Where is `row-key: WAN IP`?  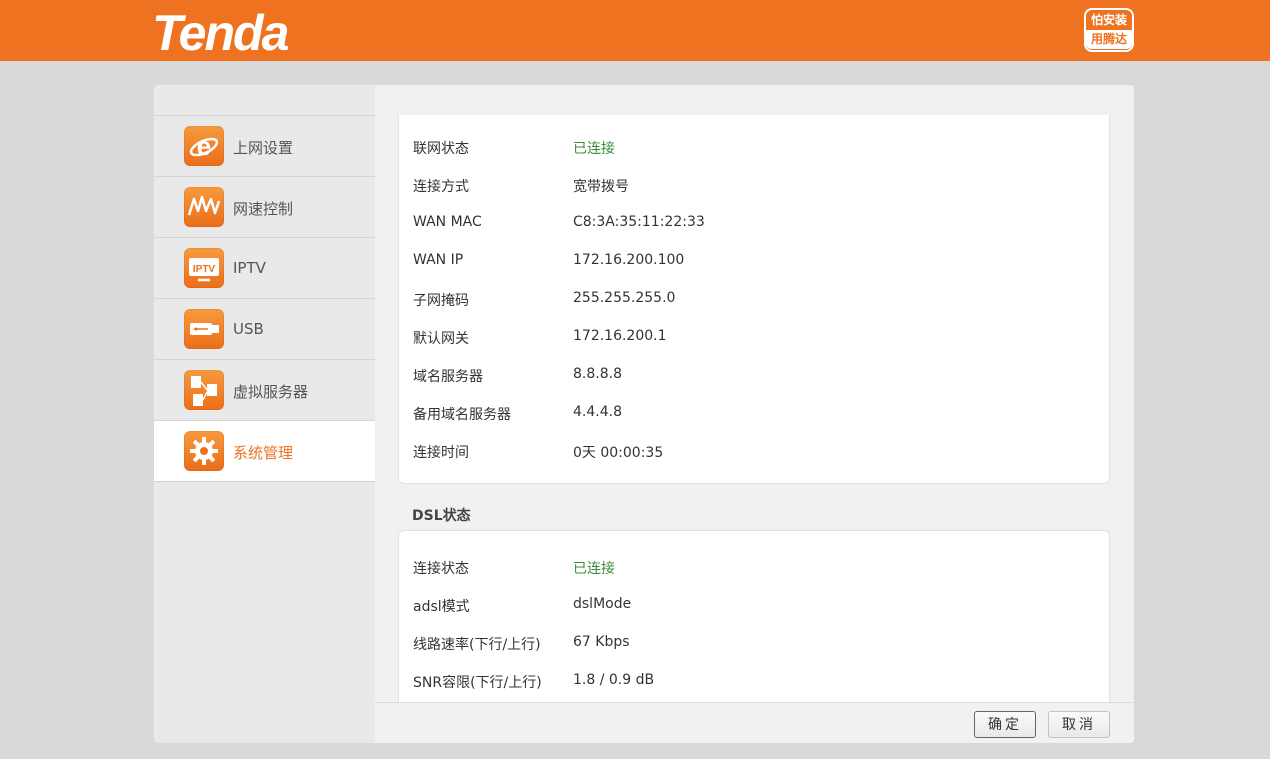
row-key: WAN IP is located at coordinates (438, 260).